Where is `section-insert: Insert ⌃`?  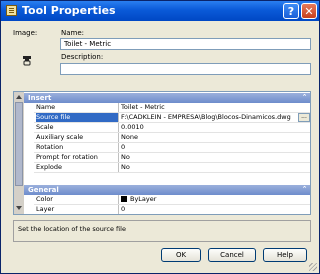
section-insert: Insert ⌃ is located at coordinates (167, 98).